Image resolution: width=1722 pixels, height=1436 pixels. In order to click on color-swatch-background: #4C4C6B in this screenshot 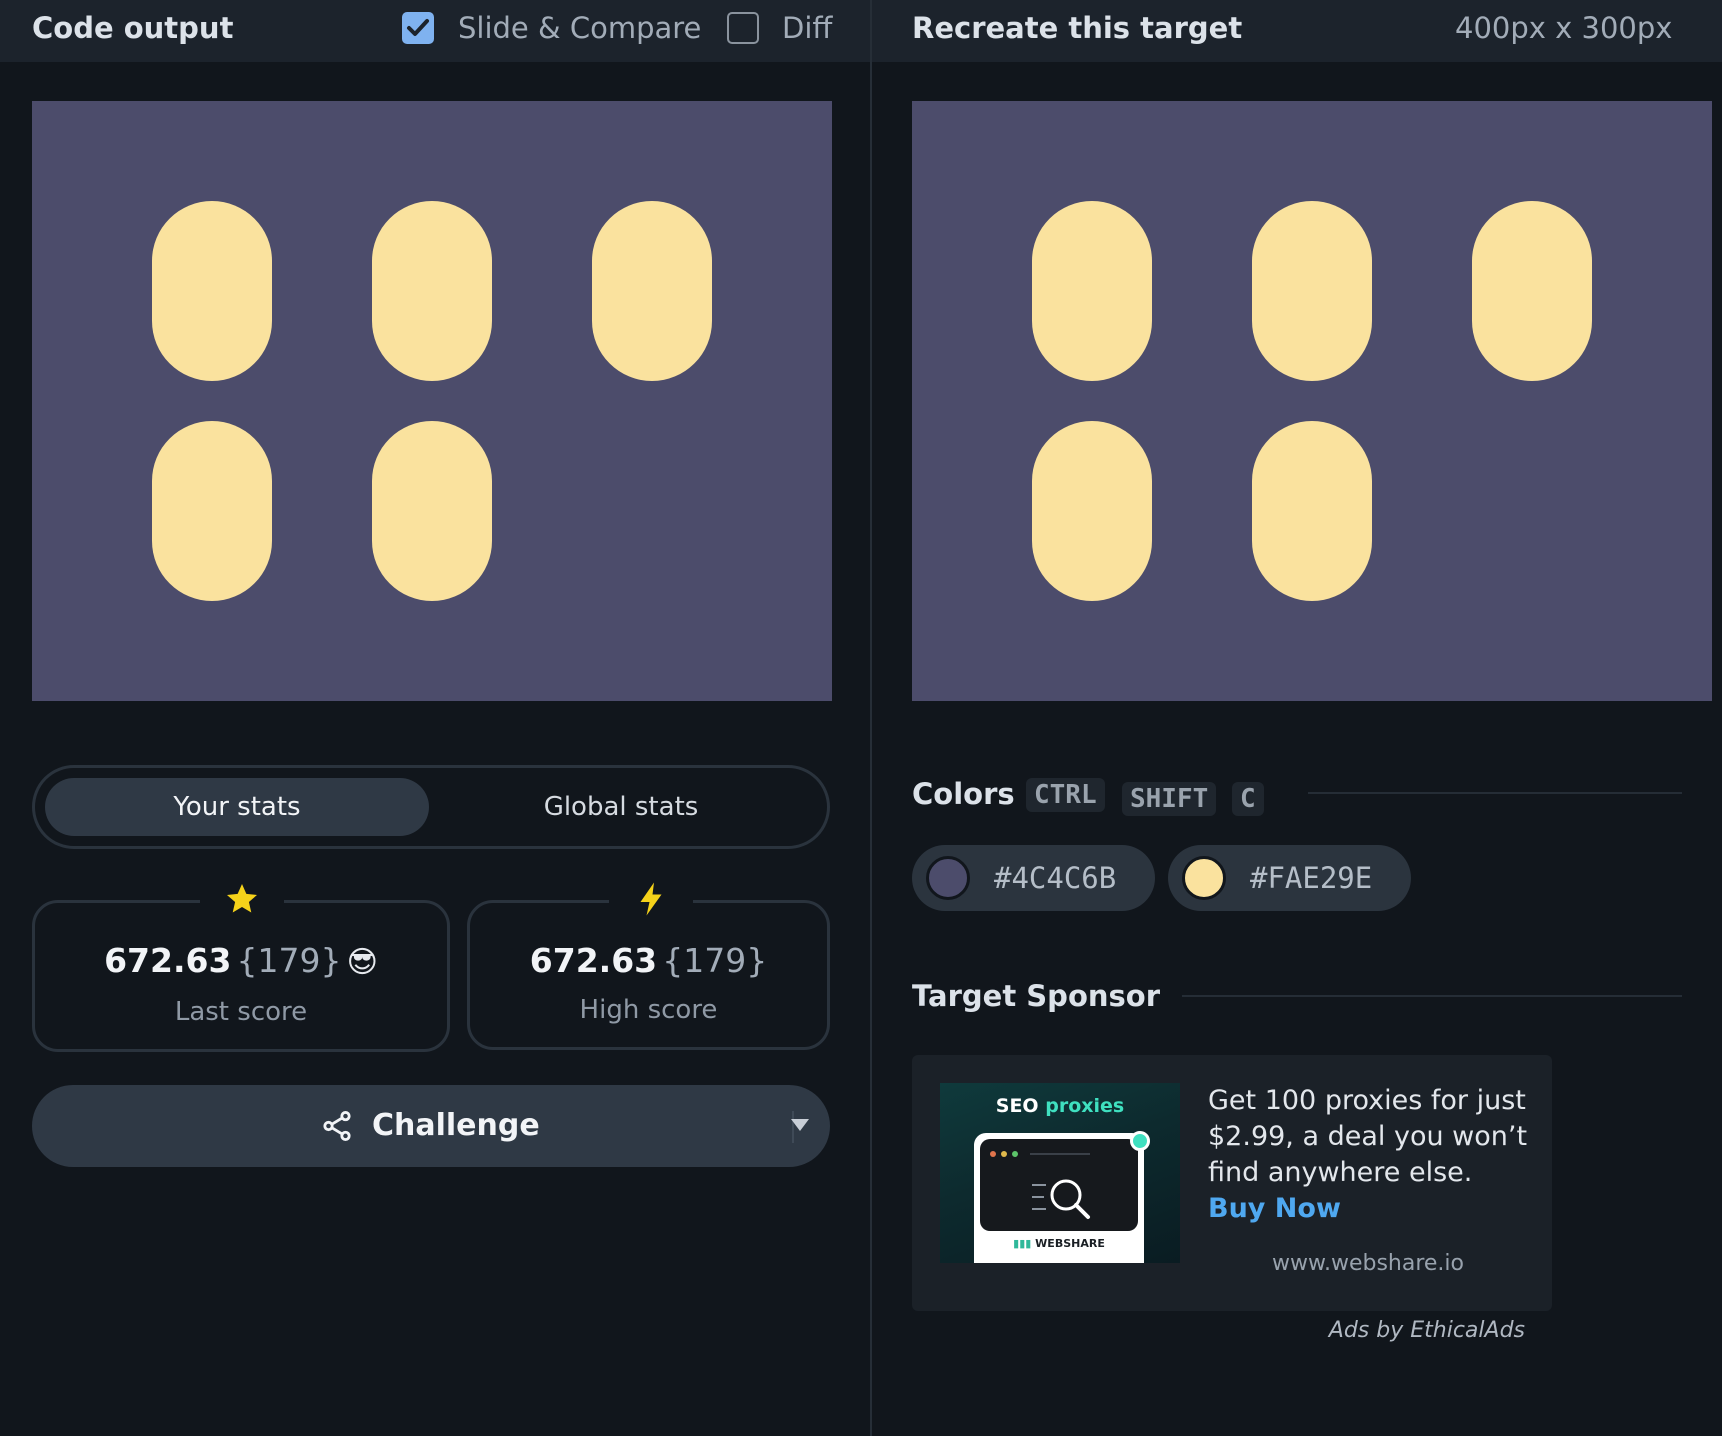, I will do `click(1033, 878)`.